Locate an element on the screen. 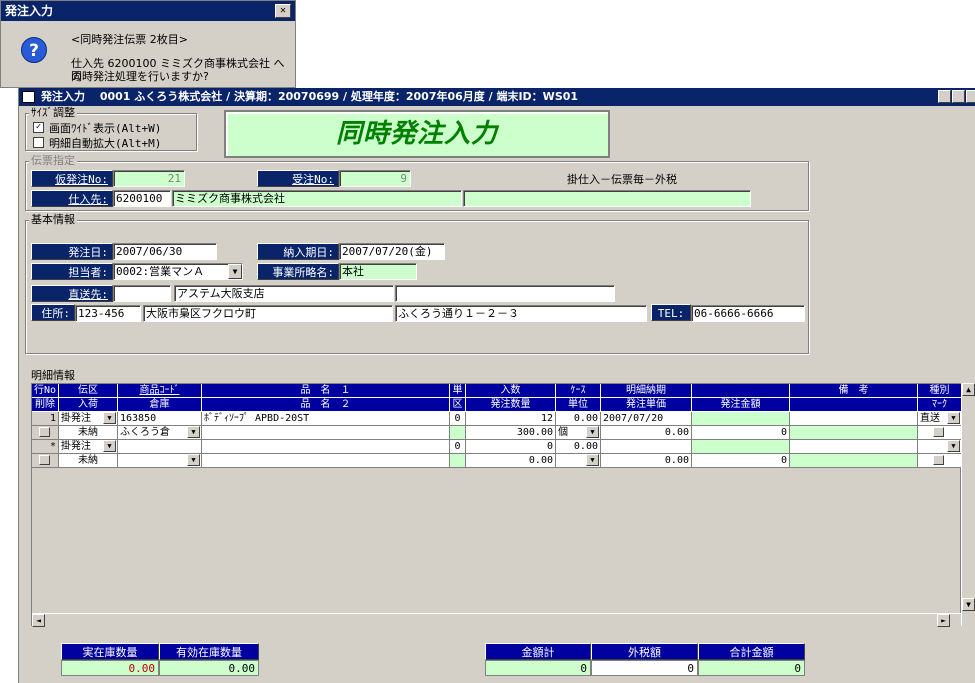 The width and height of the screenshot is (975, 683). supplier-label: 仕入先: is located at coordinates (72, 198).